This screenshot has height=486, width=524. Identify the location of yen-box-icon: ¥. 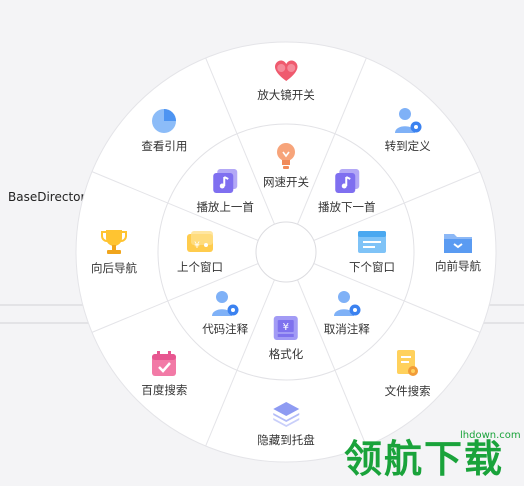
(286, 328).